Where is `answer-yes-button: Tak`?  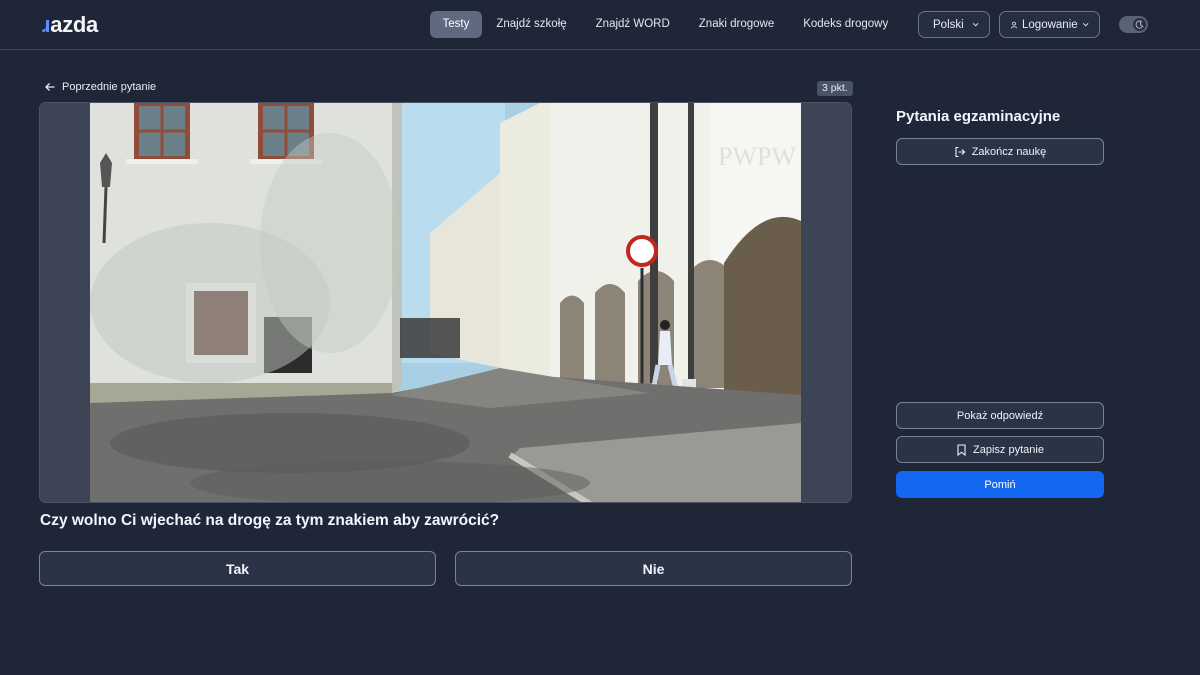
answer-yes-button: Tak is located at coordinates (237, 568).